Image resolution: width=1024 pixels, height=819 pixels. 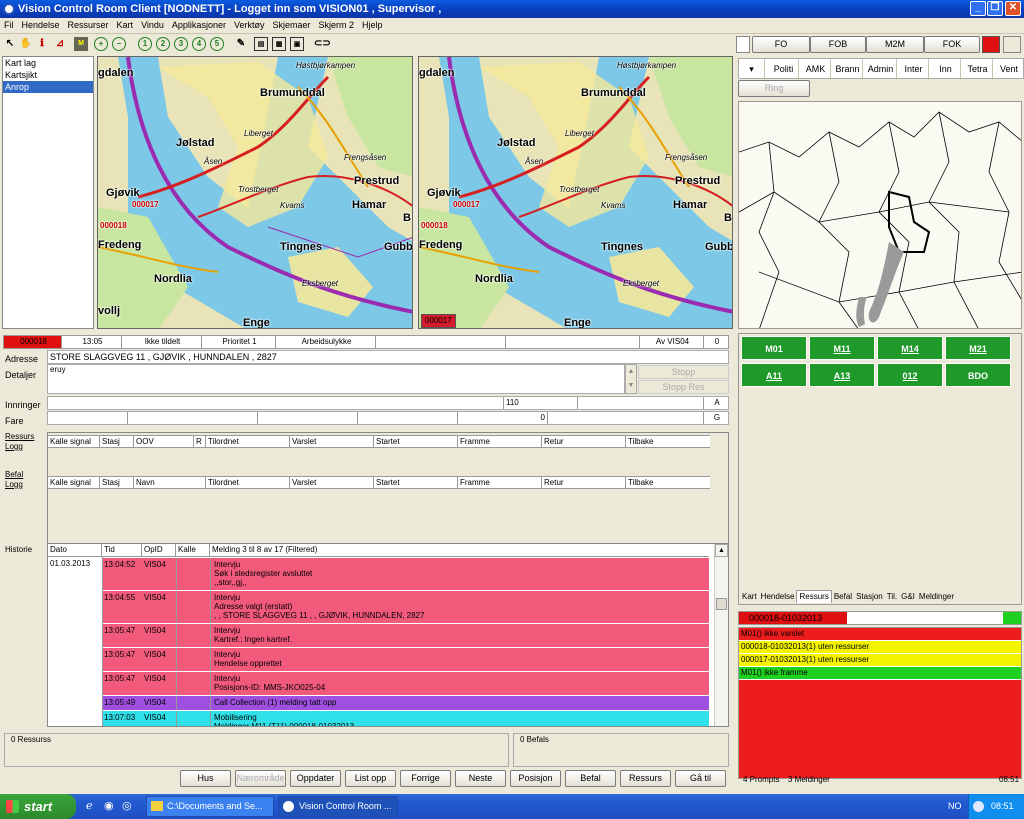 What do you see at coordinates (781, 44) in the screenshot?
I see `category-fo: FO` at bounding box center [781, 44].